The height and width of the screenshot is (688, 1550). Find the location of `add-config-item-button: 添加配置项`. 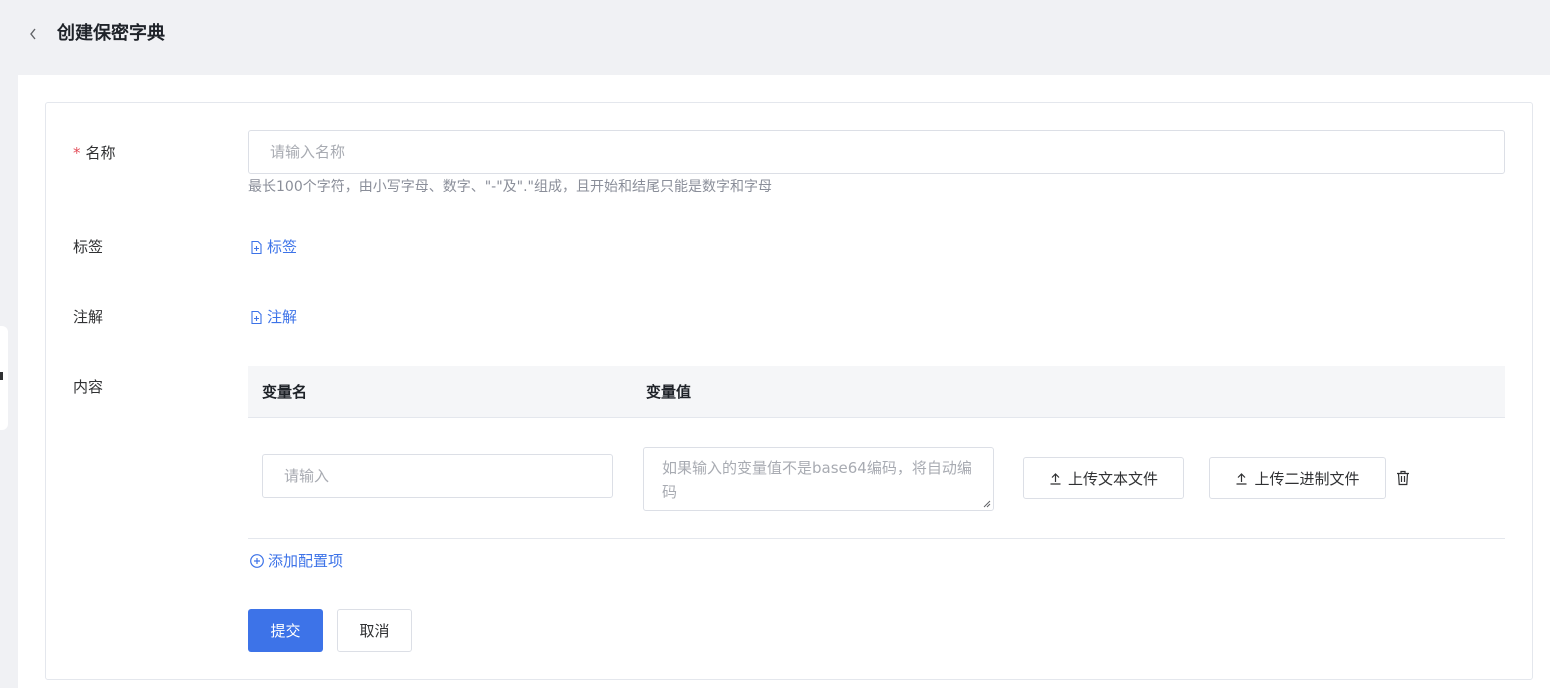

add-config-item-button: 添加配置项 is located at coordinates (296, 561).